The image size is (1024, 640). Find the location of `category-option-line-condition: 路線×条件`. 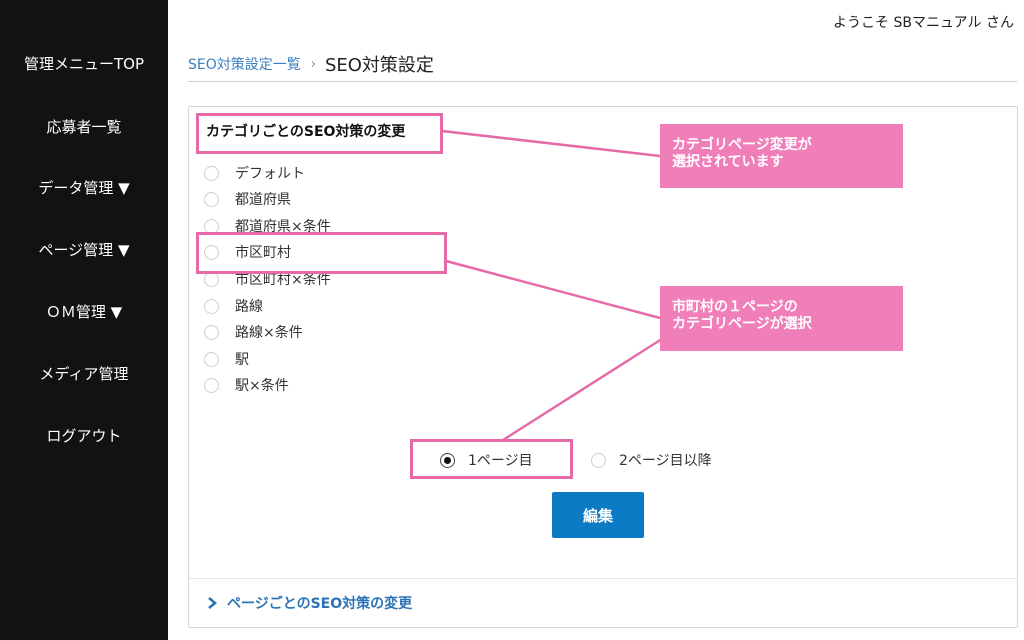

category-option-line-condition: 路線×条件 is located at coordinates (253, 332).